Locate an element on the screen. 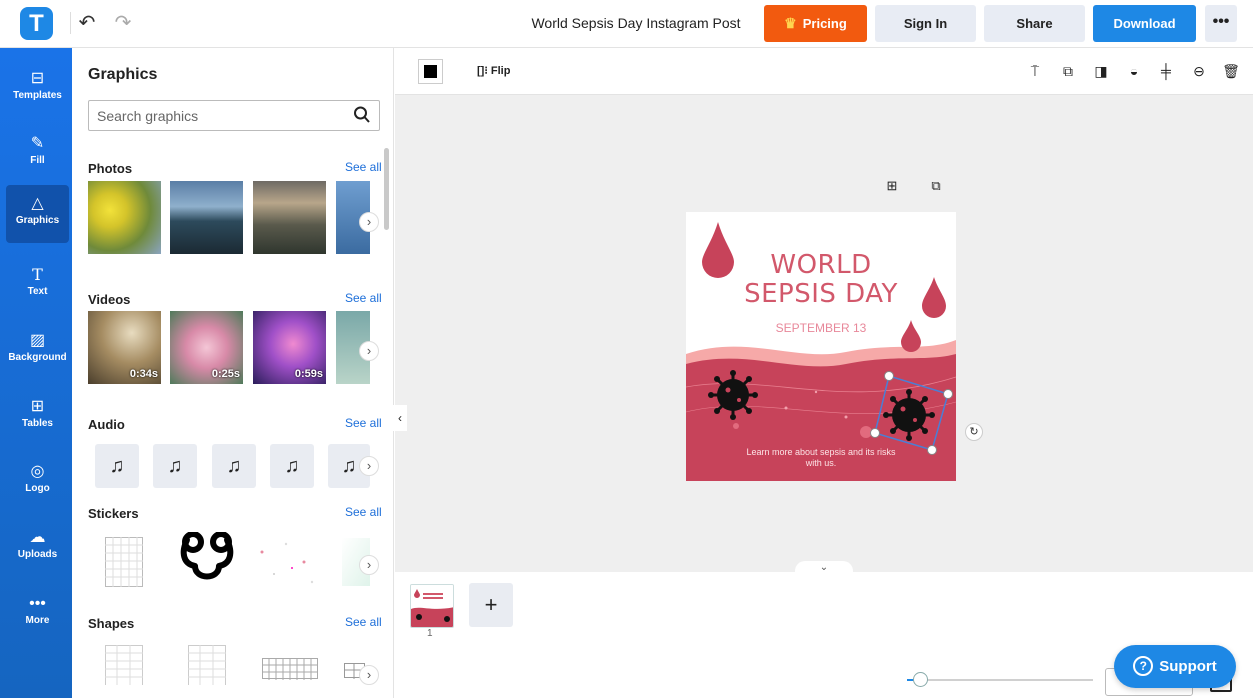 Image resolution: width=1253 pixels, height=698 pixels. sticker-stethoscope is located at coordinates (207, 561).